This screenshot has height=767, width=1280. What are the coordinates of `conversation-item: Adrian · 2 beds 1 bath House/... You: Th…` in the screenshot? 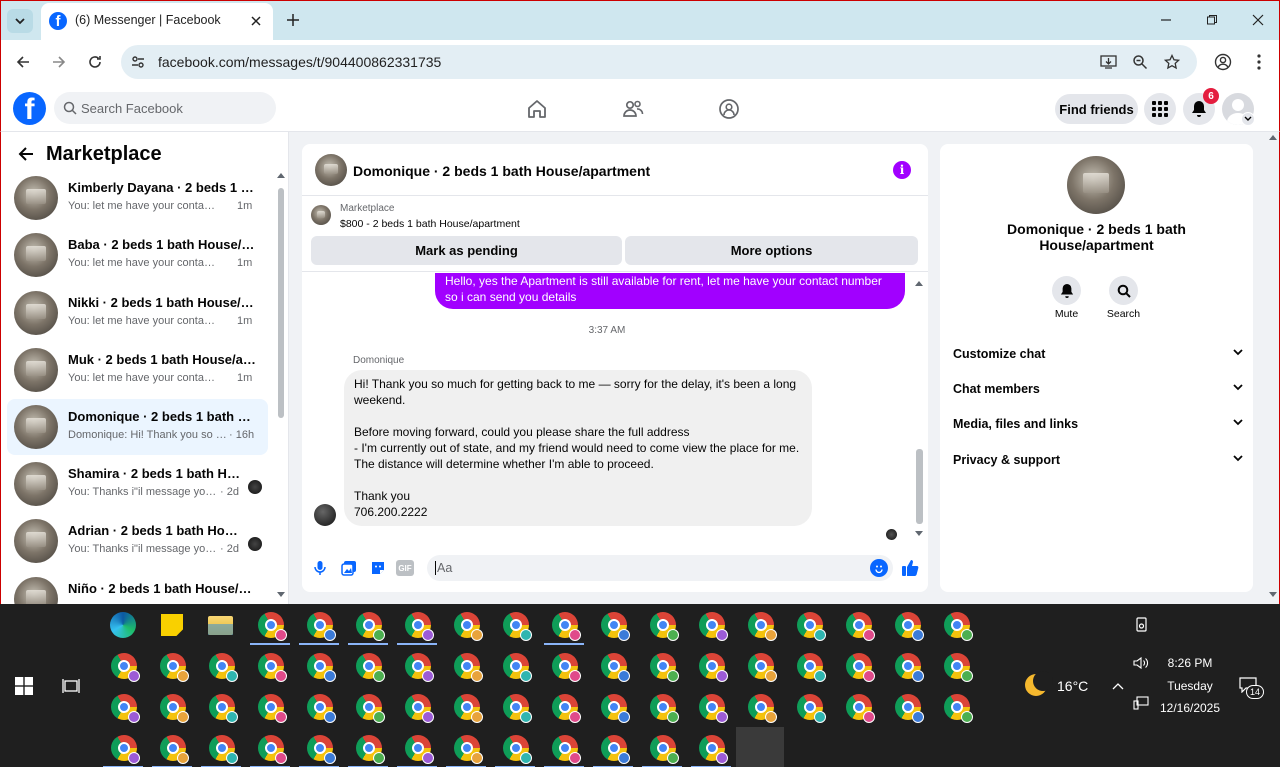 It's located at (137, 541).